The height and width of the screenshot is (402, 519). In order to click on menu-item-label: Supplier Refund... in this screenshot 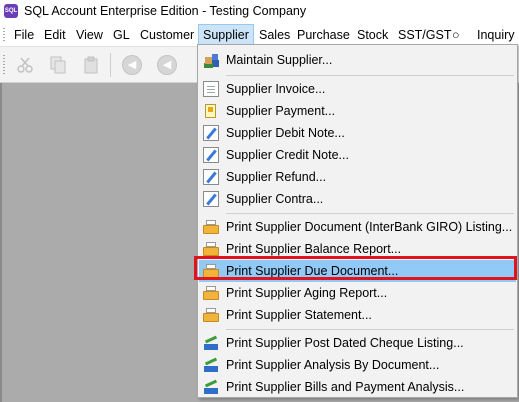, I will do `click(276, 177)`.